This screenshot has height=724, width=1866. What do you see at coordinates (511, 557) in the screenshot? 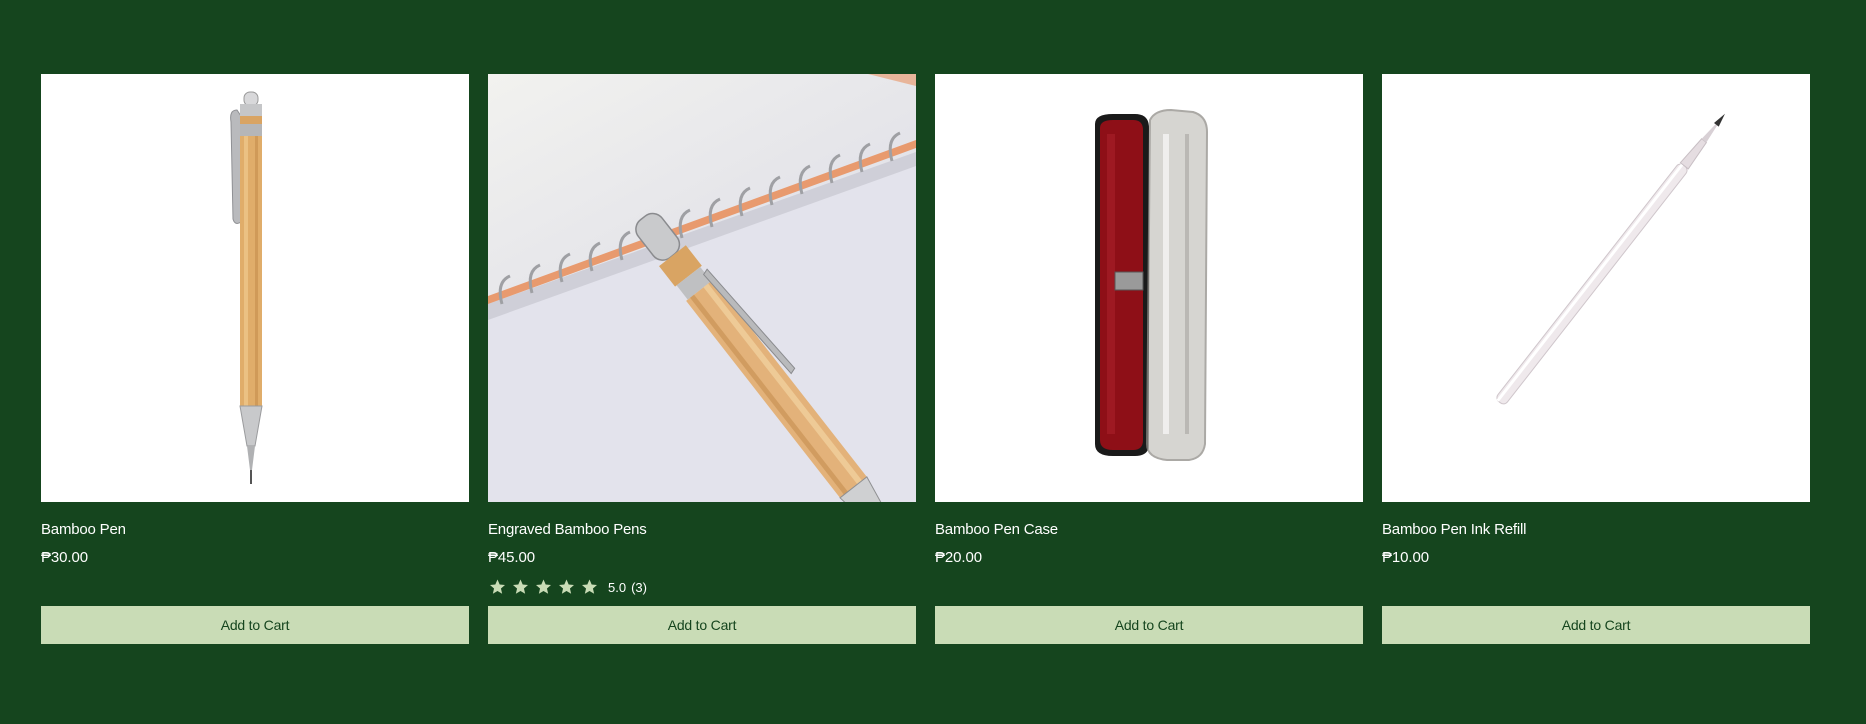
I see `product-price: ₱45.00` at bounding box center [511, 557].